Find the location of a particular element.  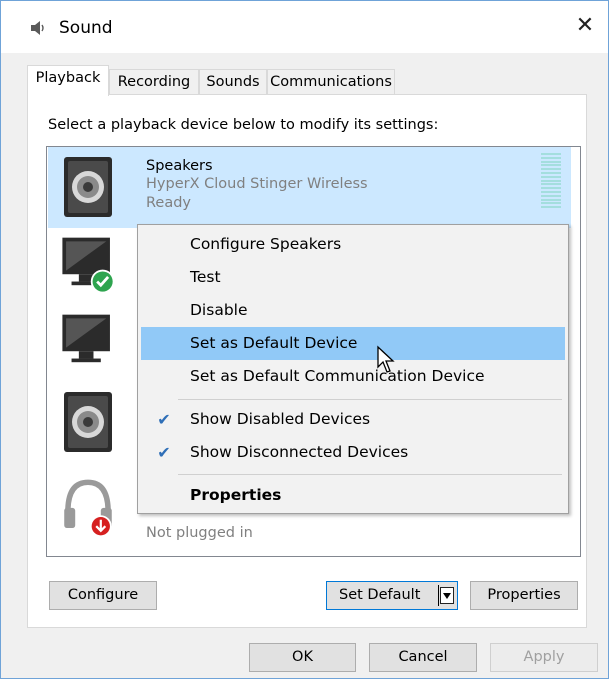

menu-item-show-disabled-devices: ✔ Show Disabled Devices is located at coordinates (353, 419).